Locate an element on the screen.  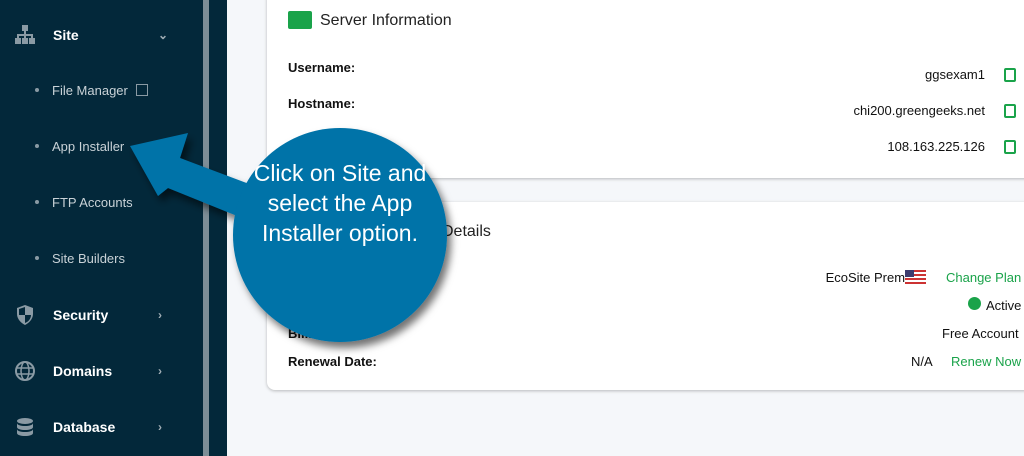
status-value: Active is located at coordinates (1004, 305).